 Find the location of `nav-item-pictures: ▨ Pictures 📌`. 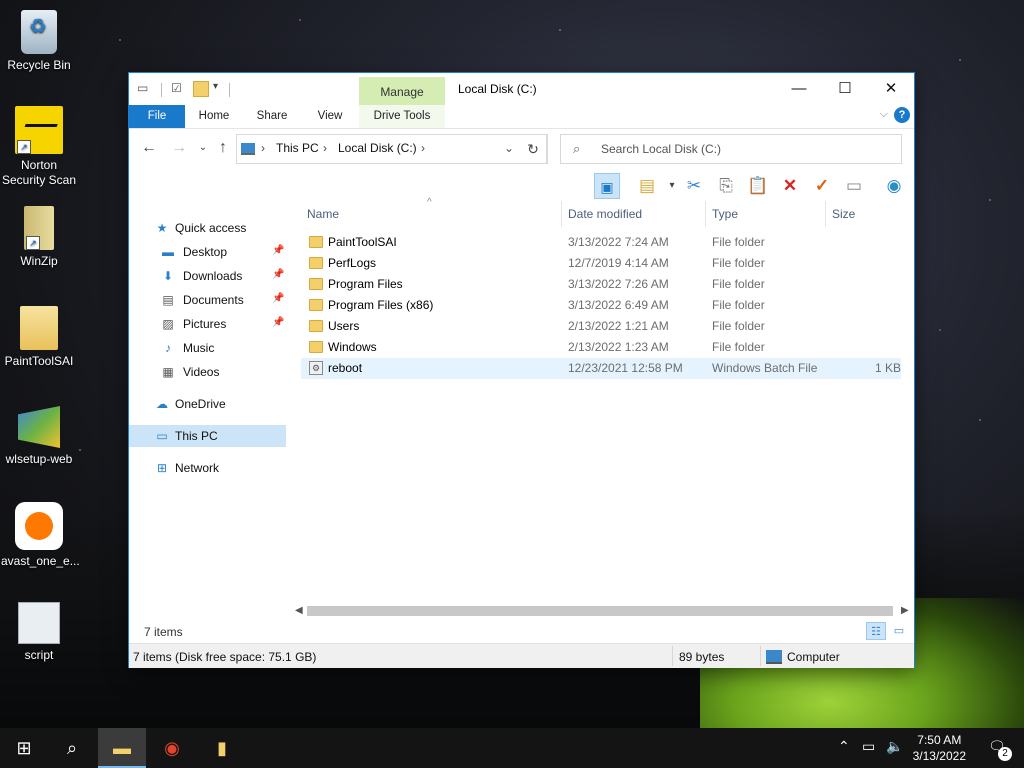

nav-item-pictures: ▨ Pictures 📌 is located at coordinates (207, 324).